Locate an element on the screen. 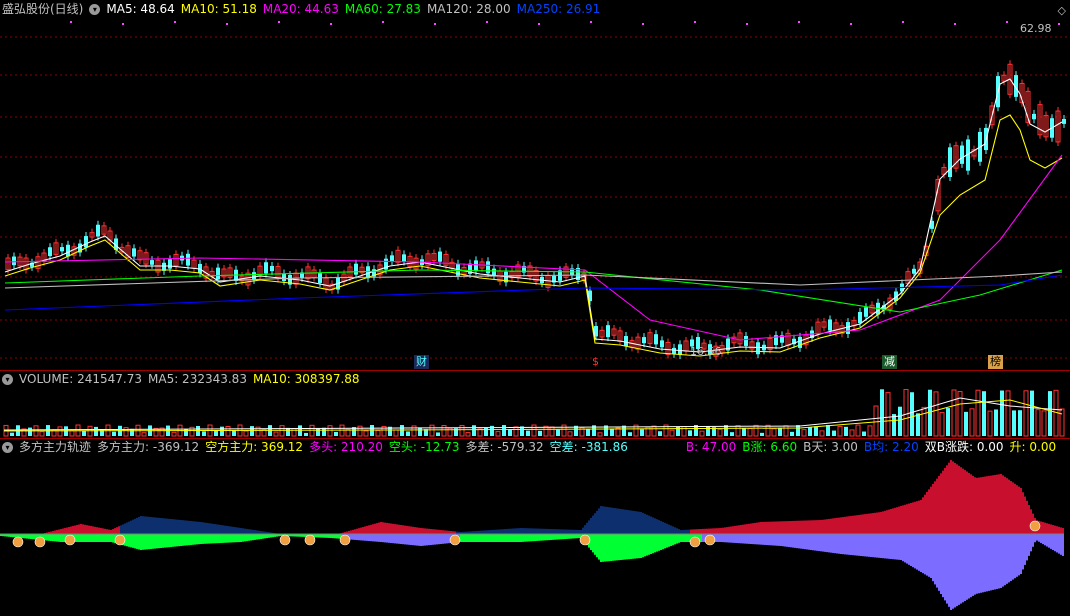  event-marker-jian: 减 is located at coordinates (889, 362).